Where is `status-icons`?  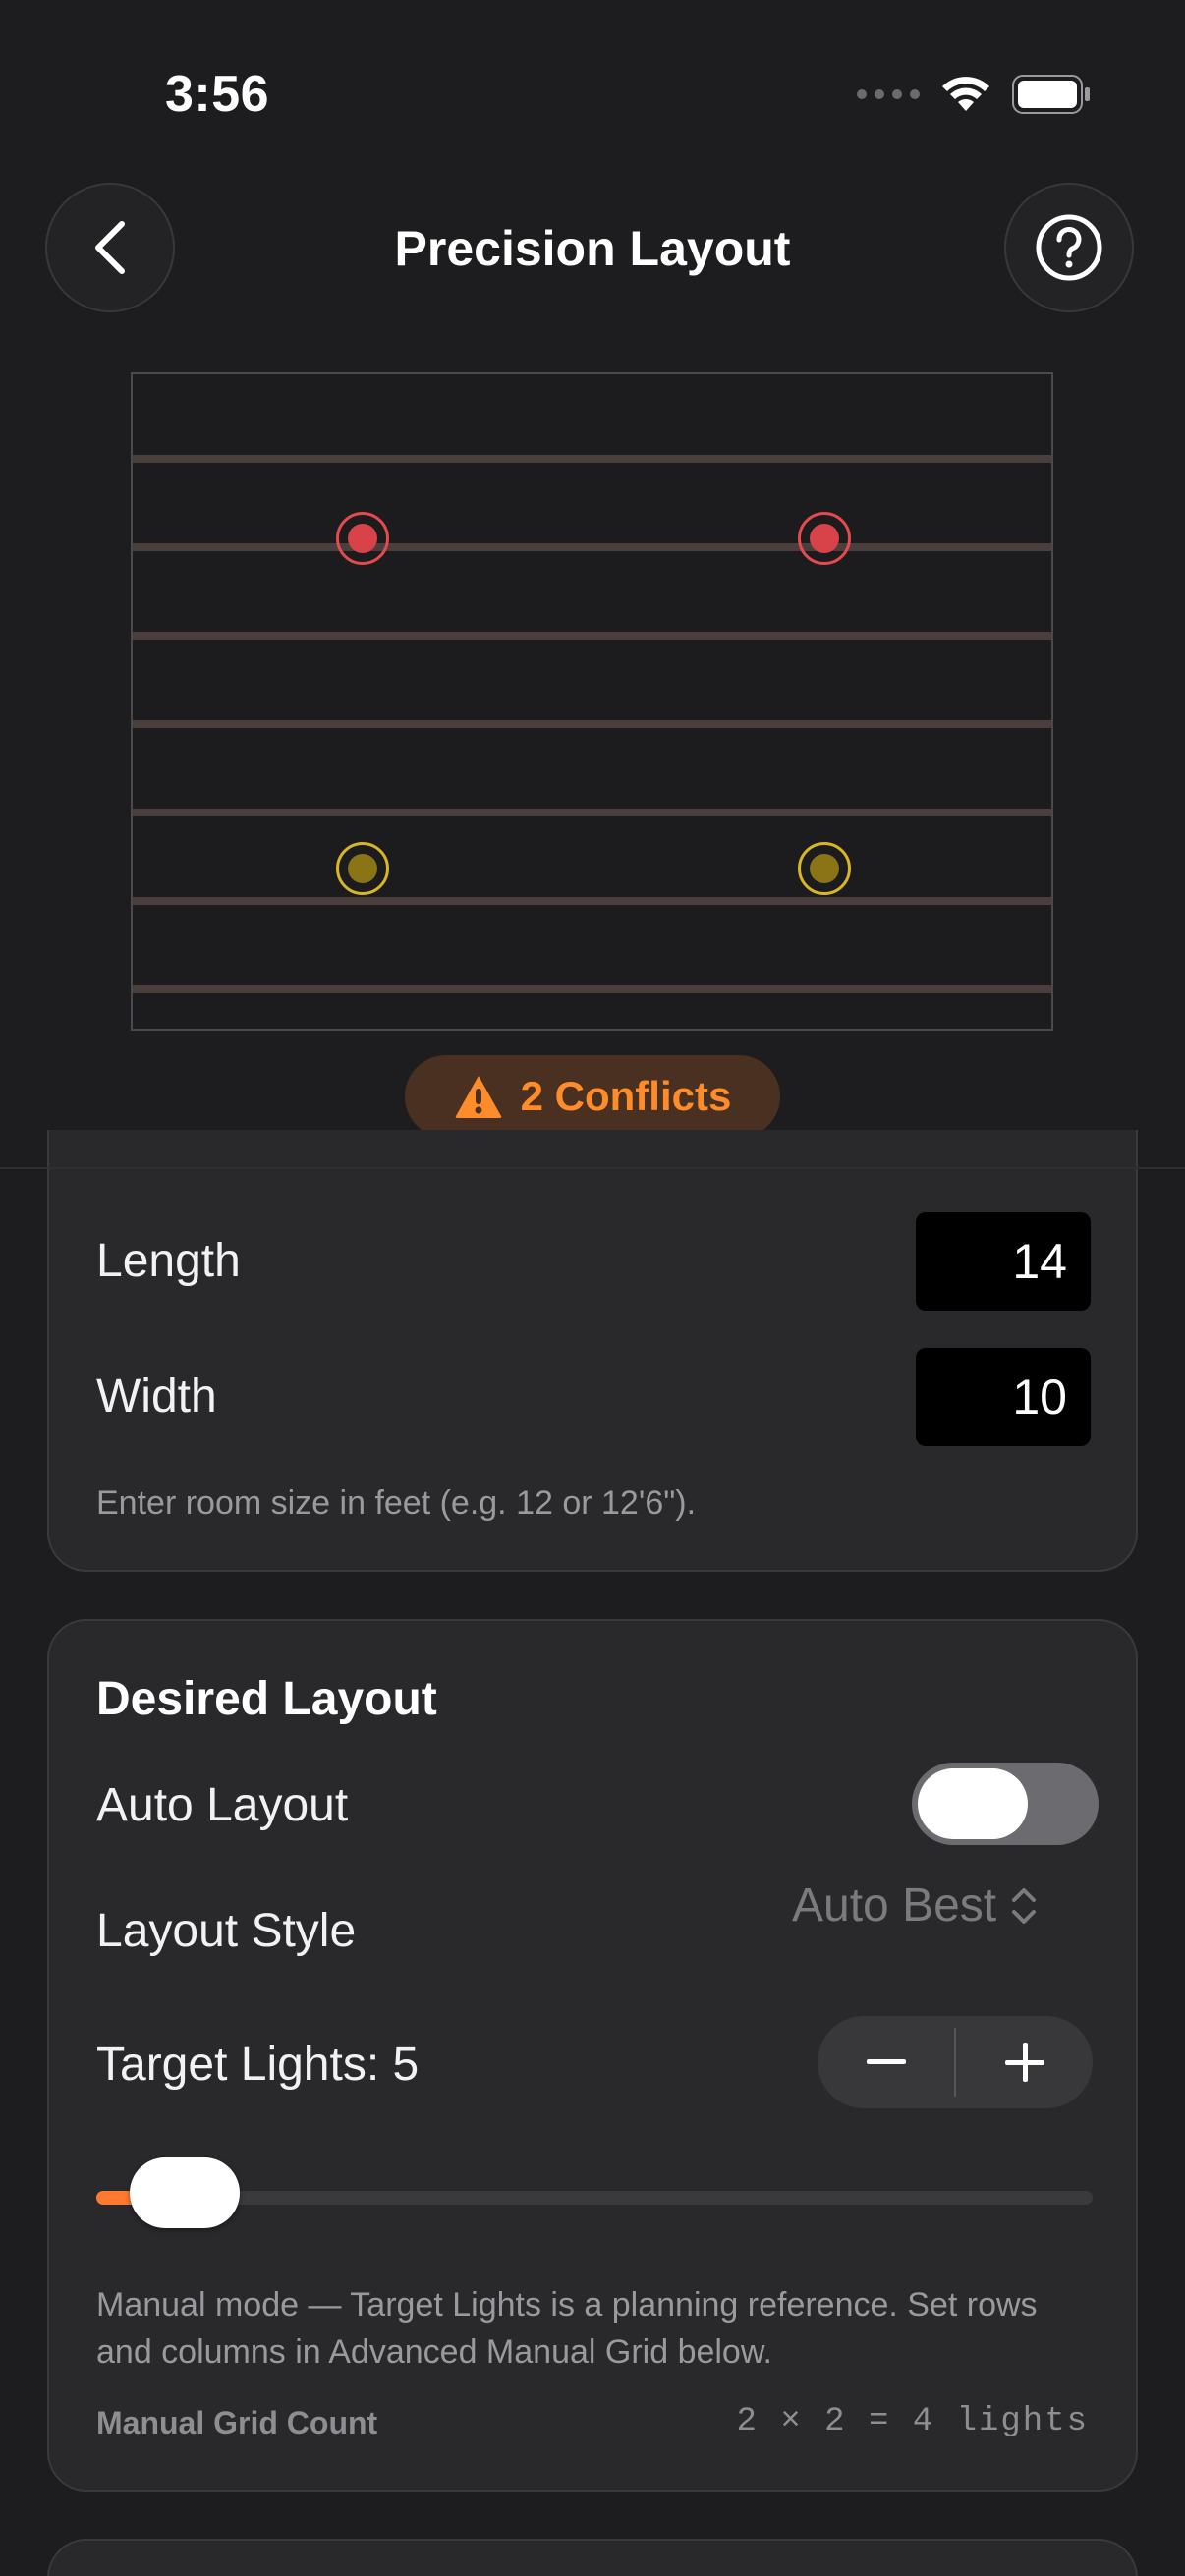 status-icons is located at coordinates (974, 94).